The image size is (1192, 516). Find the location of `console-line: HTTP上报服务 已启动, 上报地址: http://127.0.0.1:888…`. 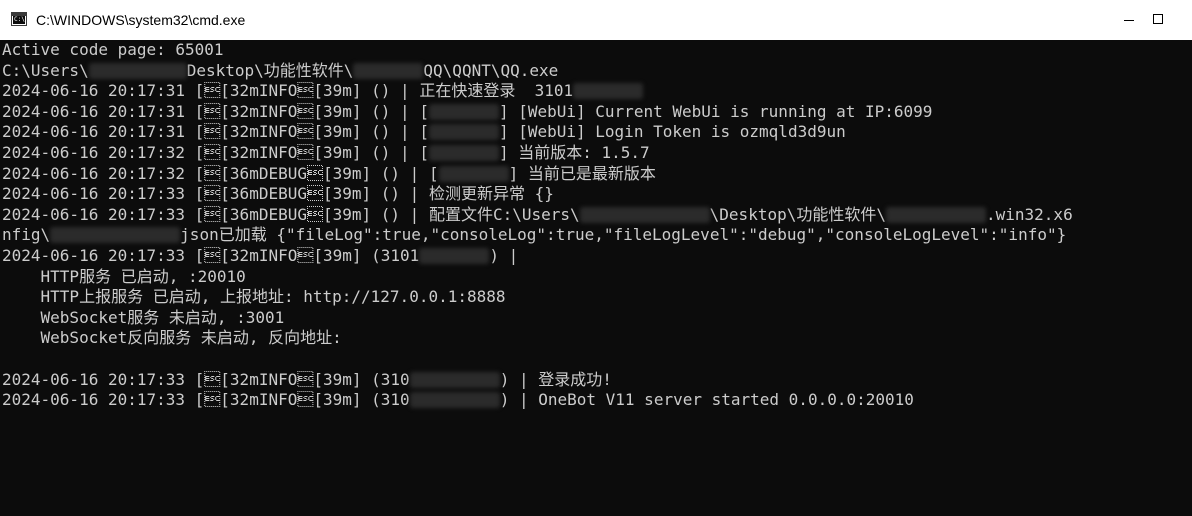

console-line: HTTP上报服务 已启动, 上报地址: http://127.0.0.1:888… is located at coordinates (597, 297).